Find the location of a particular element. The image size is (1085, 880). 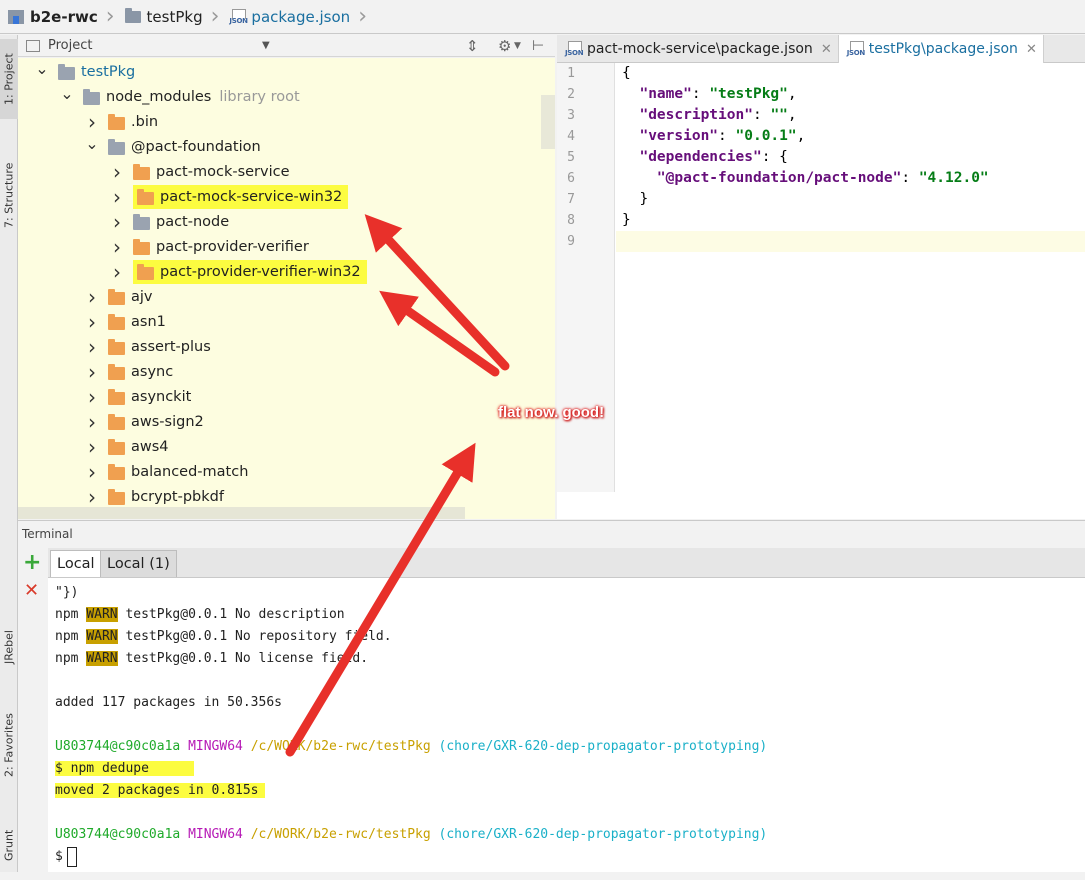

tree-node: › pact-mock-service-win32 is located at coordinates (228, 197).